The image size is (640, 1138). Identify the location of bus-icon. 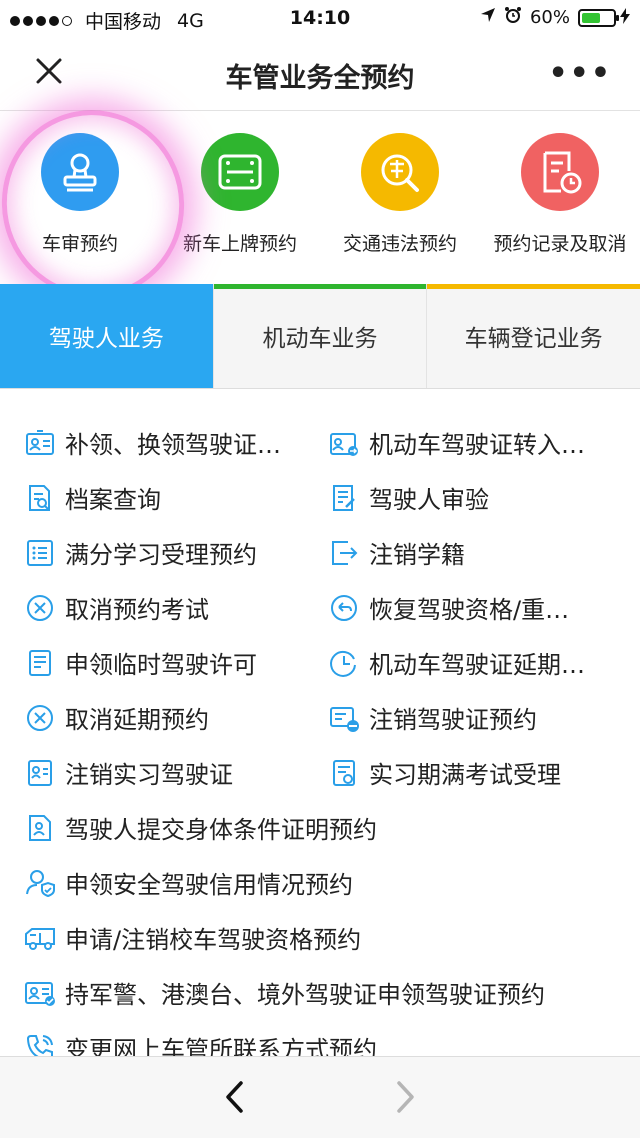
(40, 938).